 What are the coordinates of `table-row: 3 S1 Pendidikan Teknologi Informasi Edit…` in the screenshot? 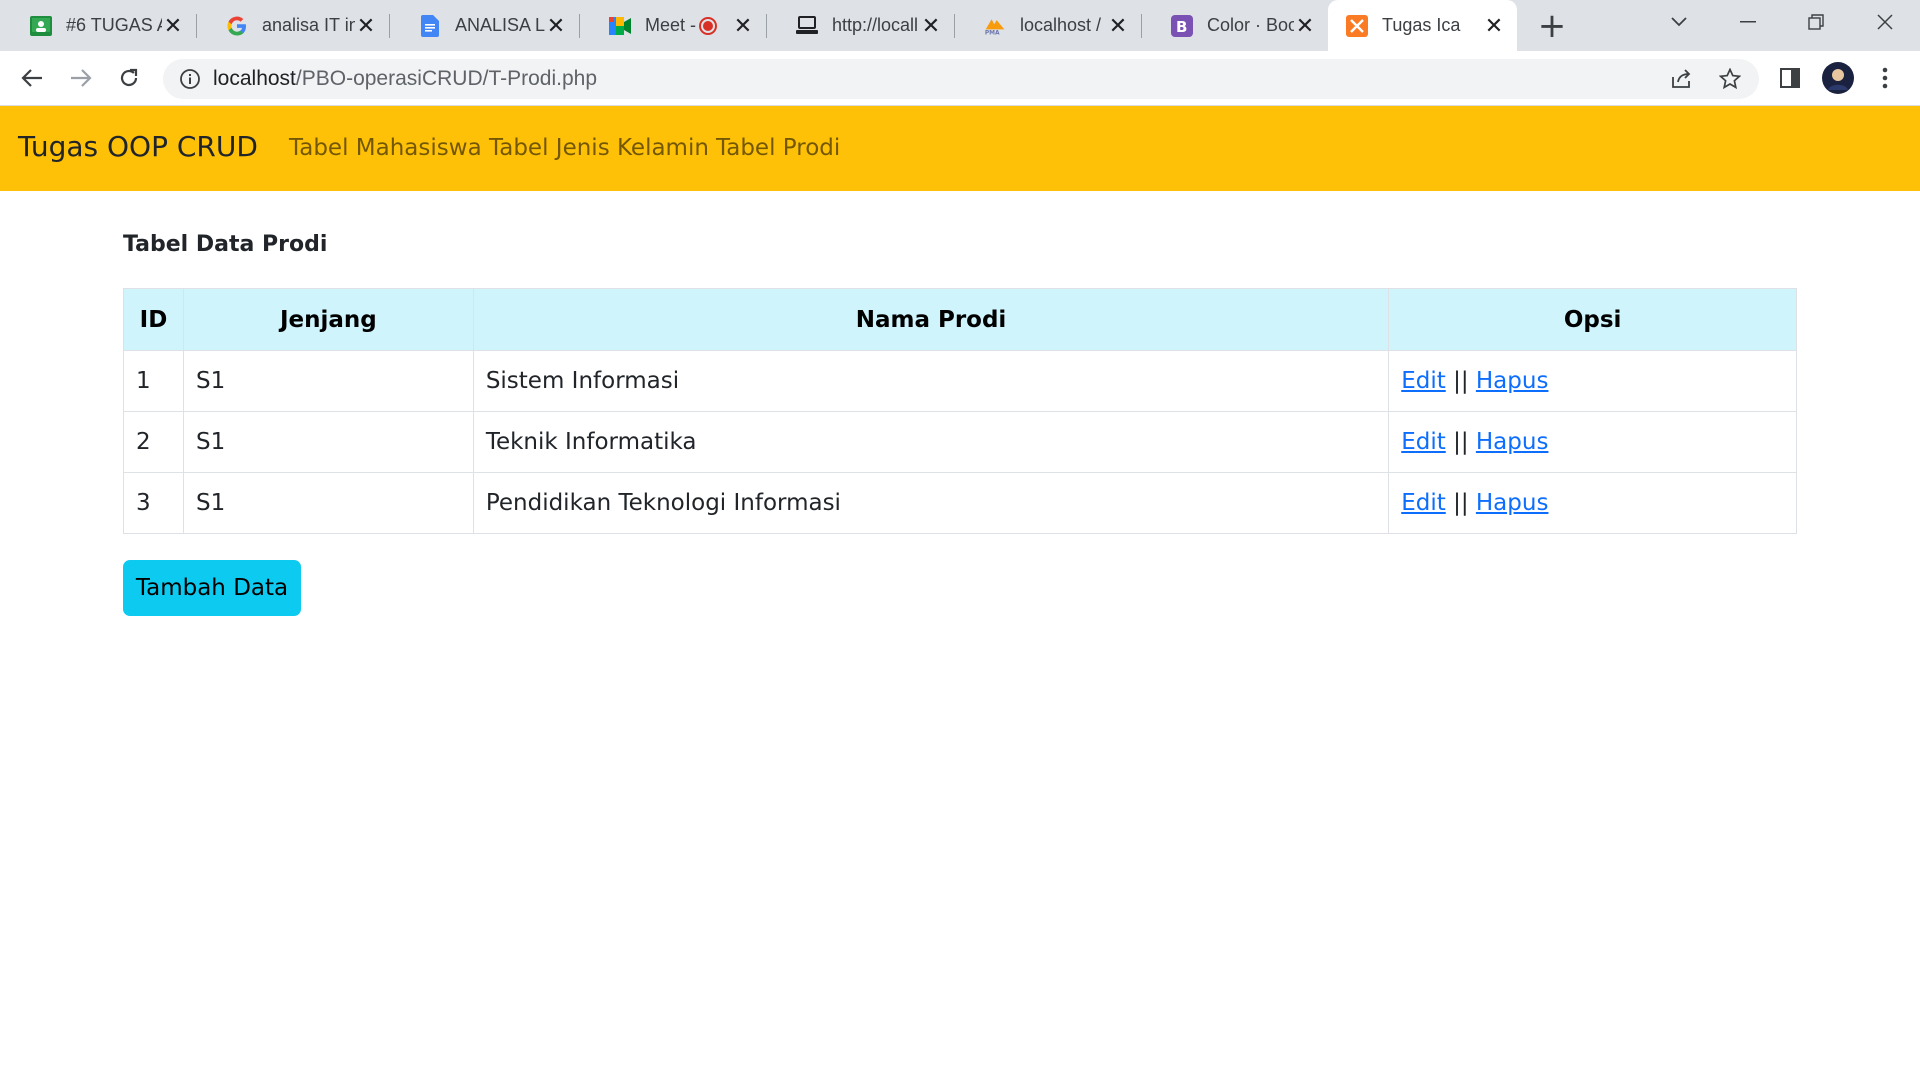 It's located at (960, 503).